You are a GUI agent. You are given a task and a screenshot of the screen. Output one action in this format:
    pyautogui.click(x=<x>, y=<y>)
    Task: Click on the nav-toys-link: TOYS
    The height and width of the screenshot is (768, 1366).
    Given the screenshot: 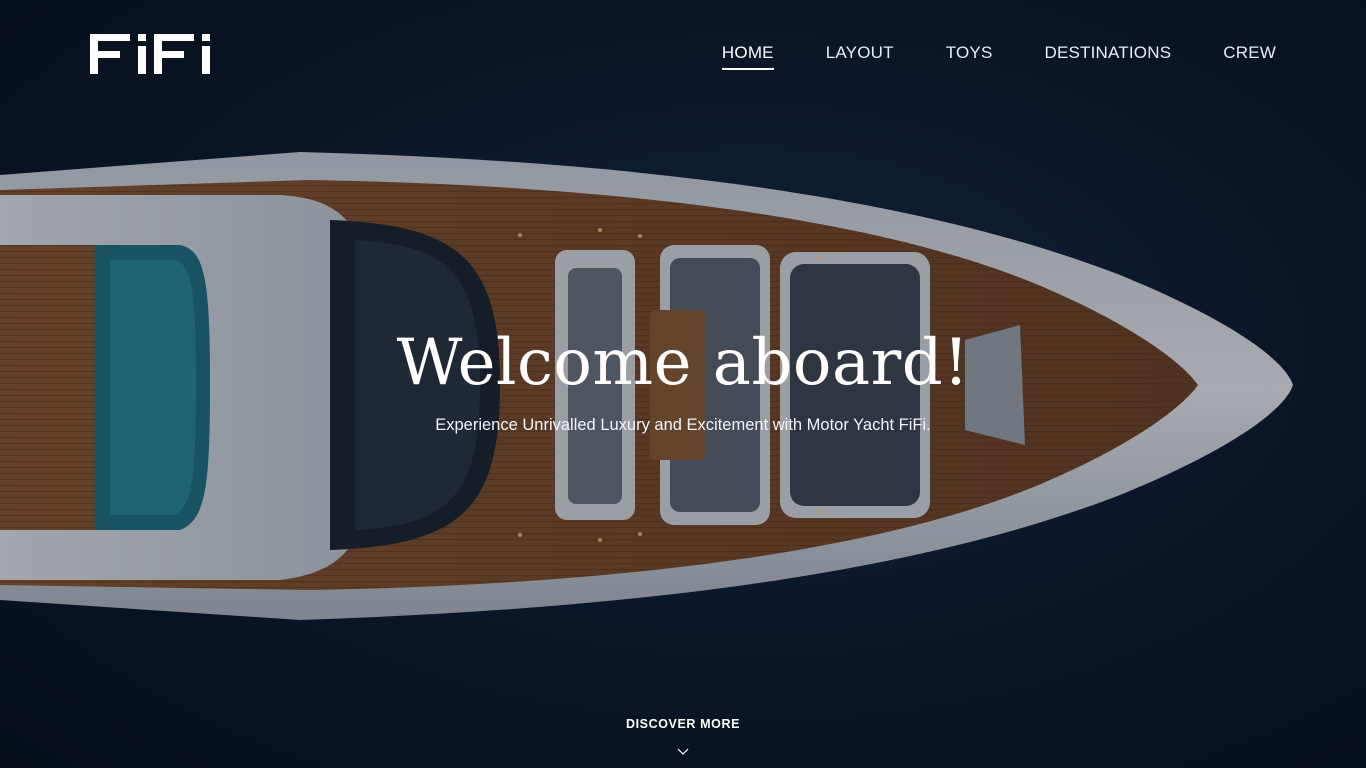 What is the action you would take?
    pyautogui.click(x=969, y=56)
    